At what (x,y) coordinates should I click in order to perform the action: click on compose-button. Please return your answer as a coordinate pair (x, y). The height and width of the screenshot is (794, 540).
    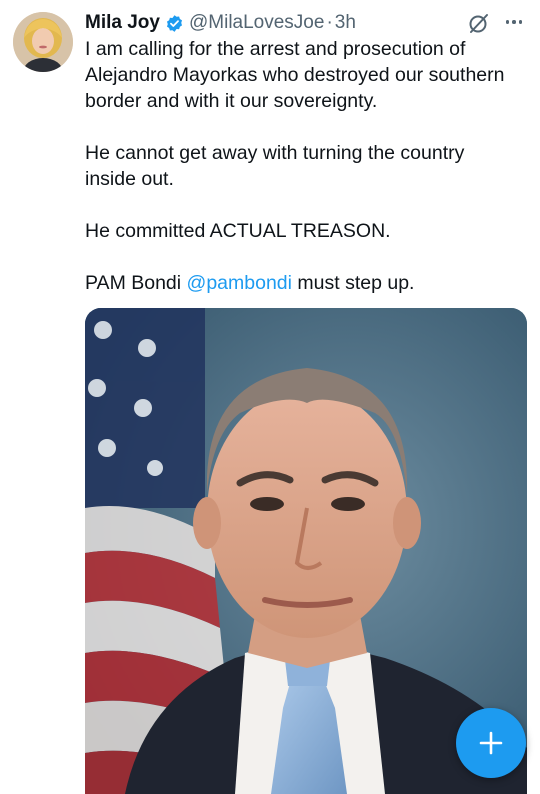
    Looking at the image, I should click on (491, 743).